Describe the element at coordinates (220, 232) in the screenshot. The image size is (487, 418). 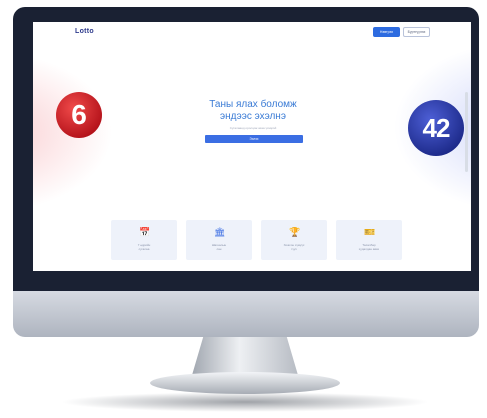
I see `bank-icon: 🏛` at that location.